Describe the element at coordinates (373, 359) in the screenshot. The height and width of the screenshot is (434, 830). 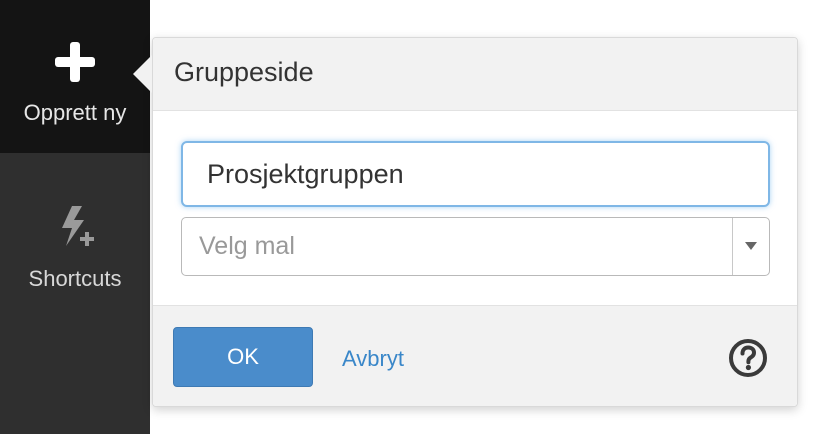
I see `cancel-link: Avbryt` at that location.